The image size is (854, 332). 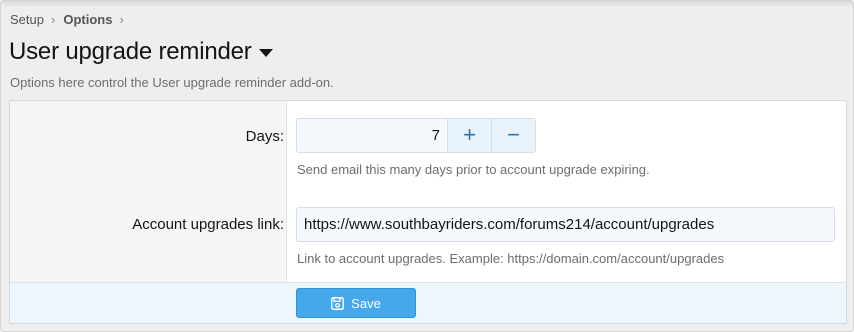 I want to click on caret-down-icon, so click(x=265, y=53).